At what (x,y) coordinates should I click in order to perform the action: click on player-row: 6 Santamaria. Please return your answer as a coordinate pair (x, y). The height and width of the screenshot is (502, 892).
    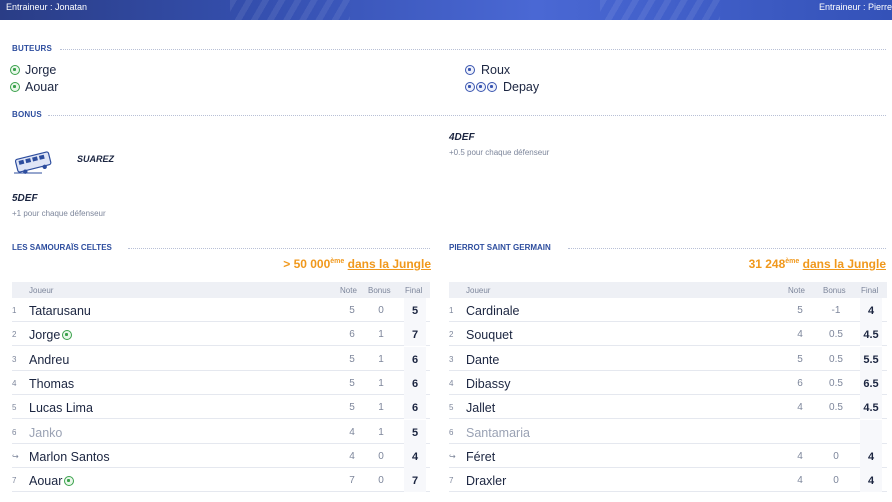
    Looking at the image, I should click on (668, 431).